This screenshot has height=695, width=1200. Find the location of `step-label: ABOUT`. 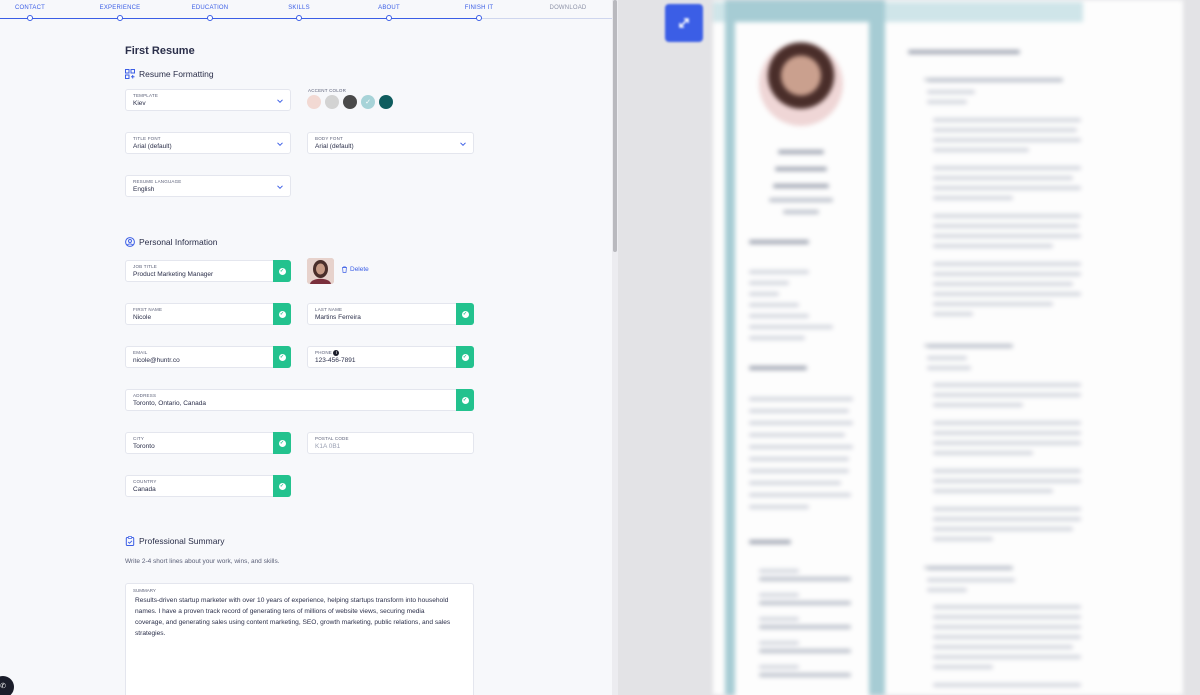

step-label: ABOUT is located at coordinates (389, 8).